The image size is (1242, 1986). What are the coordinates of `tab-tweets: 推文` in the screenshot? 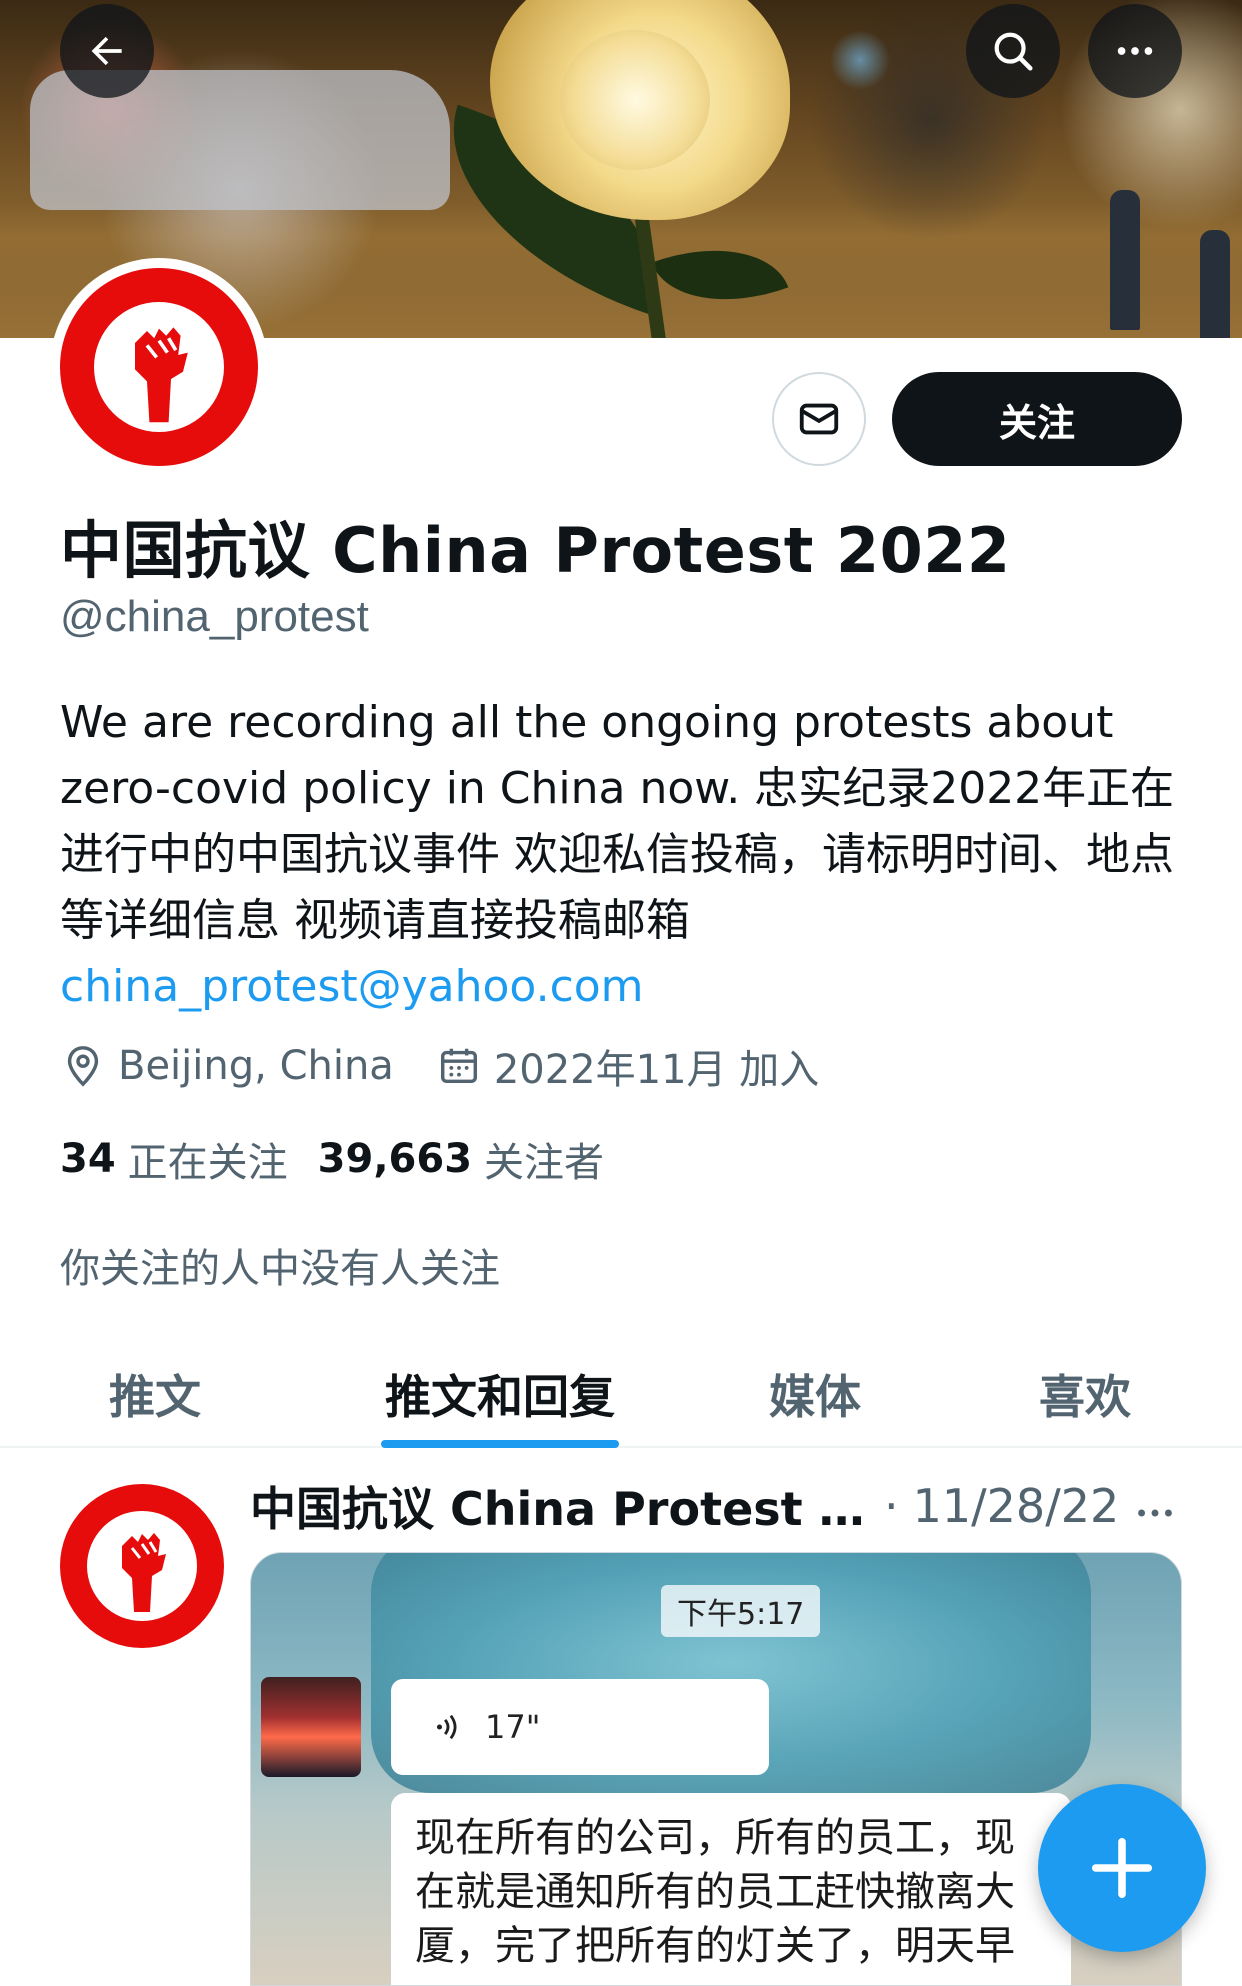 It's located at (155, 1394).